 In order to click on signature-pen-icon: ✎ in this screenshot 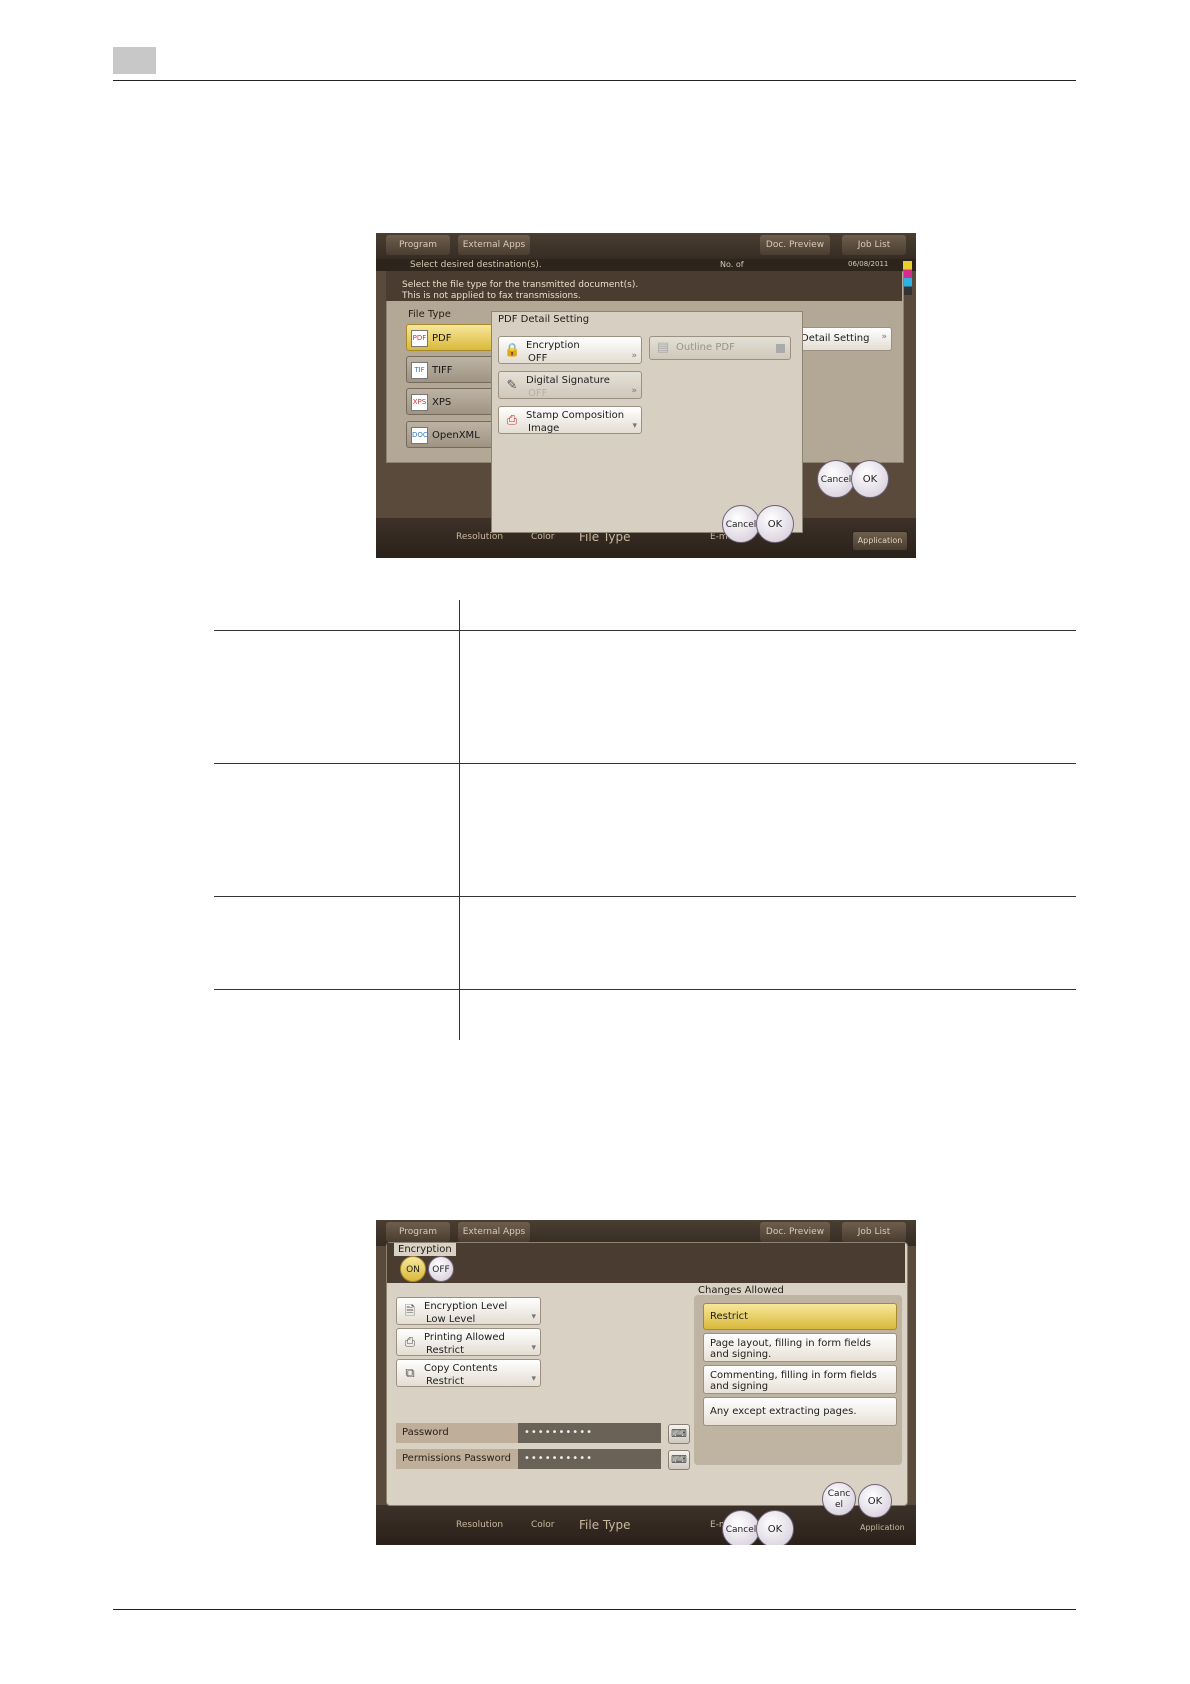, I will do `click(512, 385)`.